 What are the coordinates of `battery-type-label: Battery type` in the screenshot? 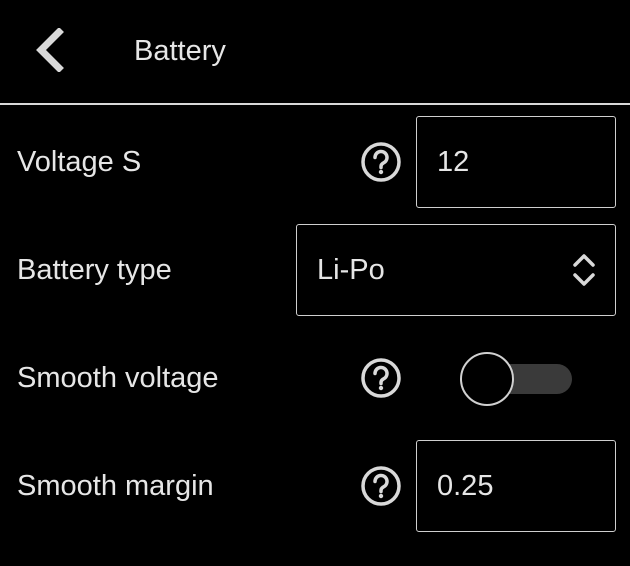 It's located at (94, 270).